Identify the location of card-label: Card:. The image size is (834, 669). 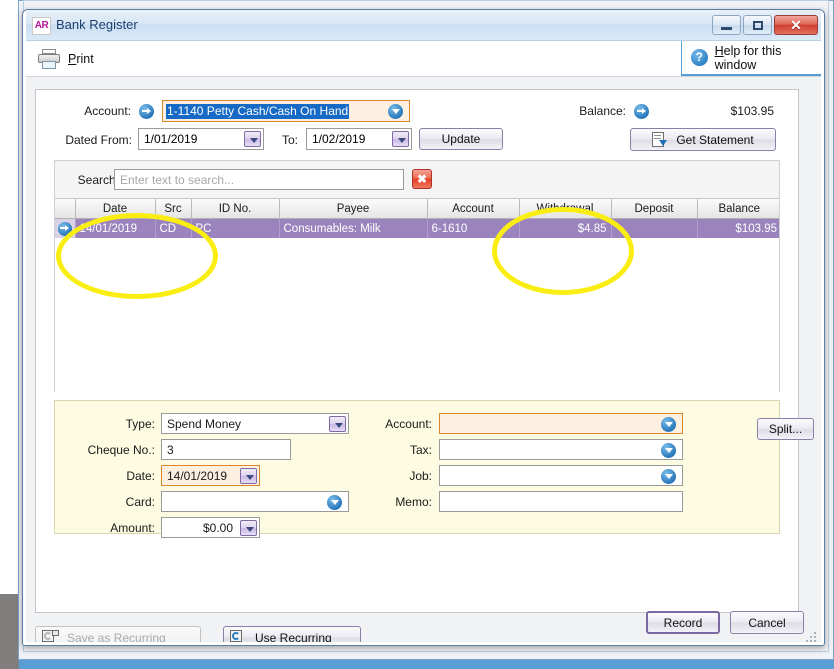
(140, 502).